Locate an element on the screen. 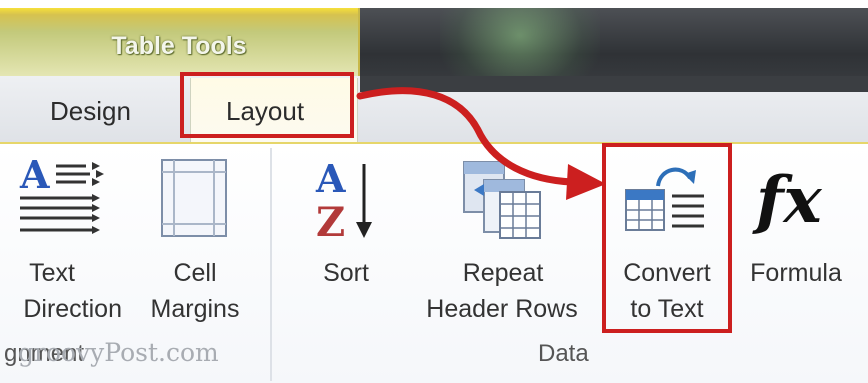 The height and width of the screenshot is (383, 868). svg-text: fx is located at coordinates (787, 200).